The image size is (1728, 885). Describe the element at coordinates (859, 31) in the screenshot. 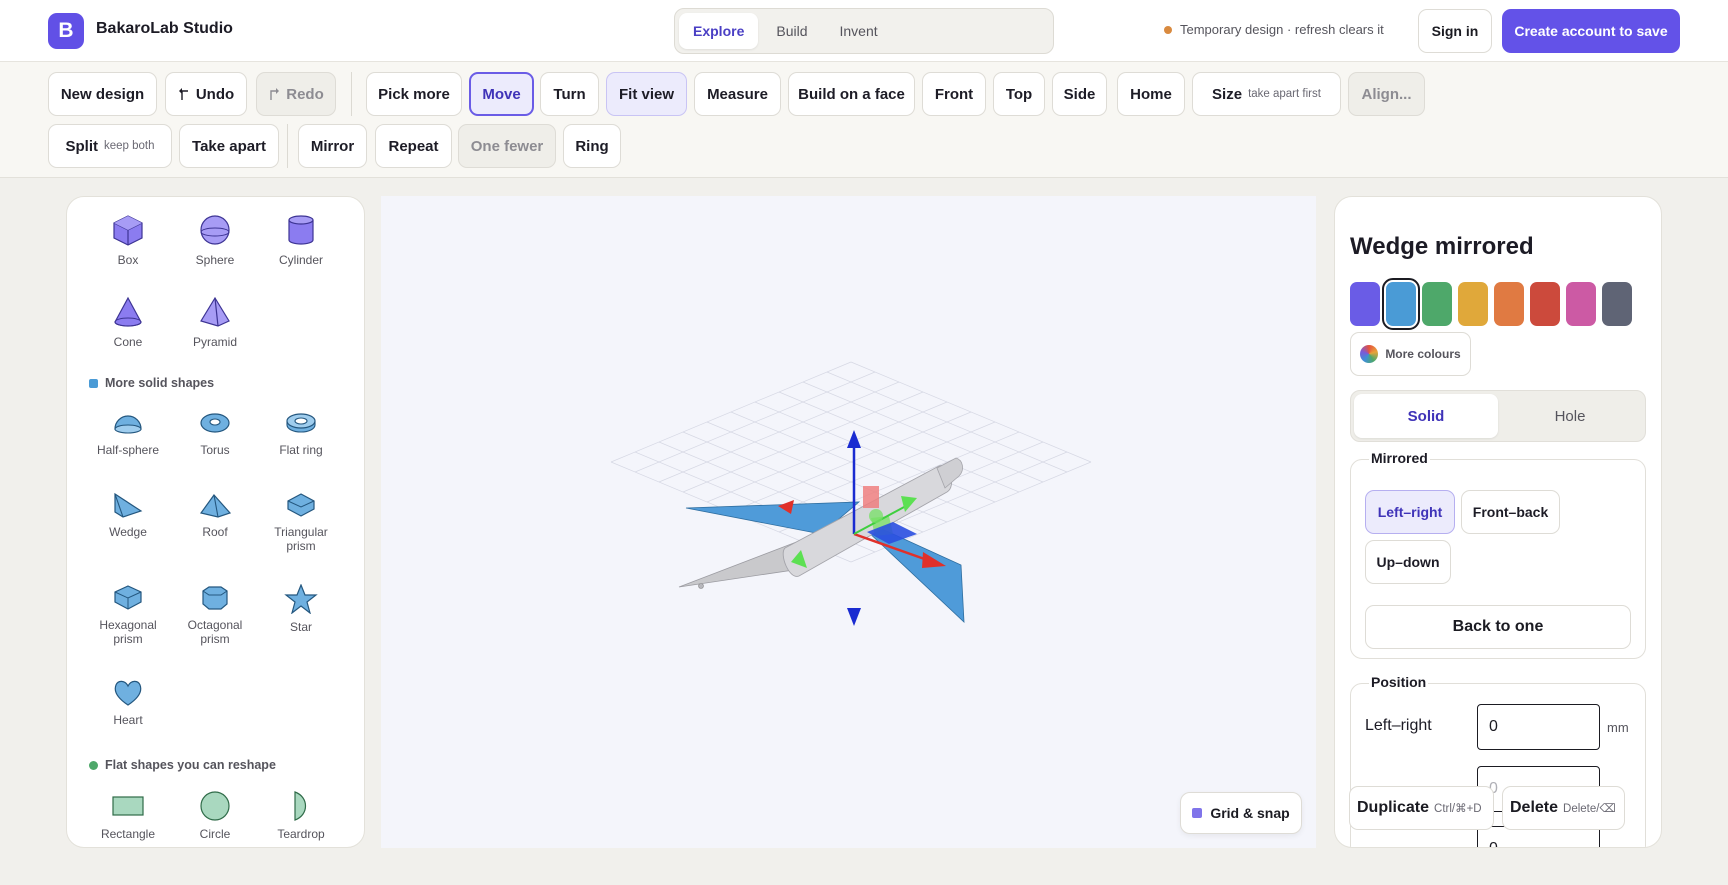

I see `tab-invent: Invent` at that location.